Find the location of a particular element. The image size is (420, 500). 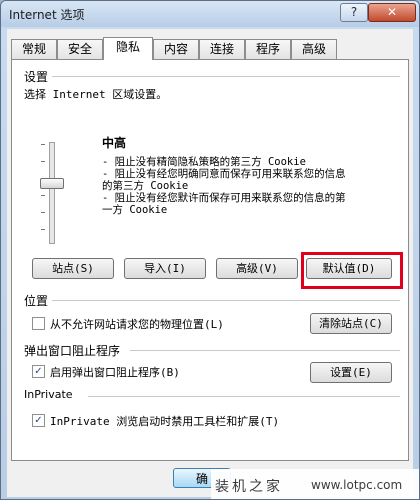

window-title: Internet 选项 is located at coordinates (47, 15).